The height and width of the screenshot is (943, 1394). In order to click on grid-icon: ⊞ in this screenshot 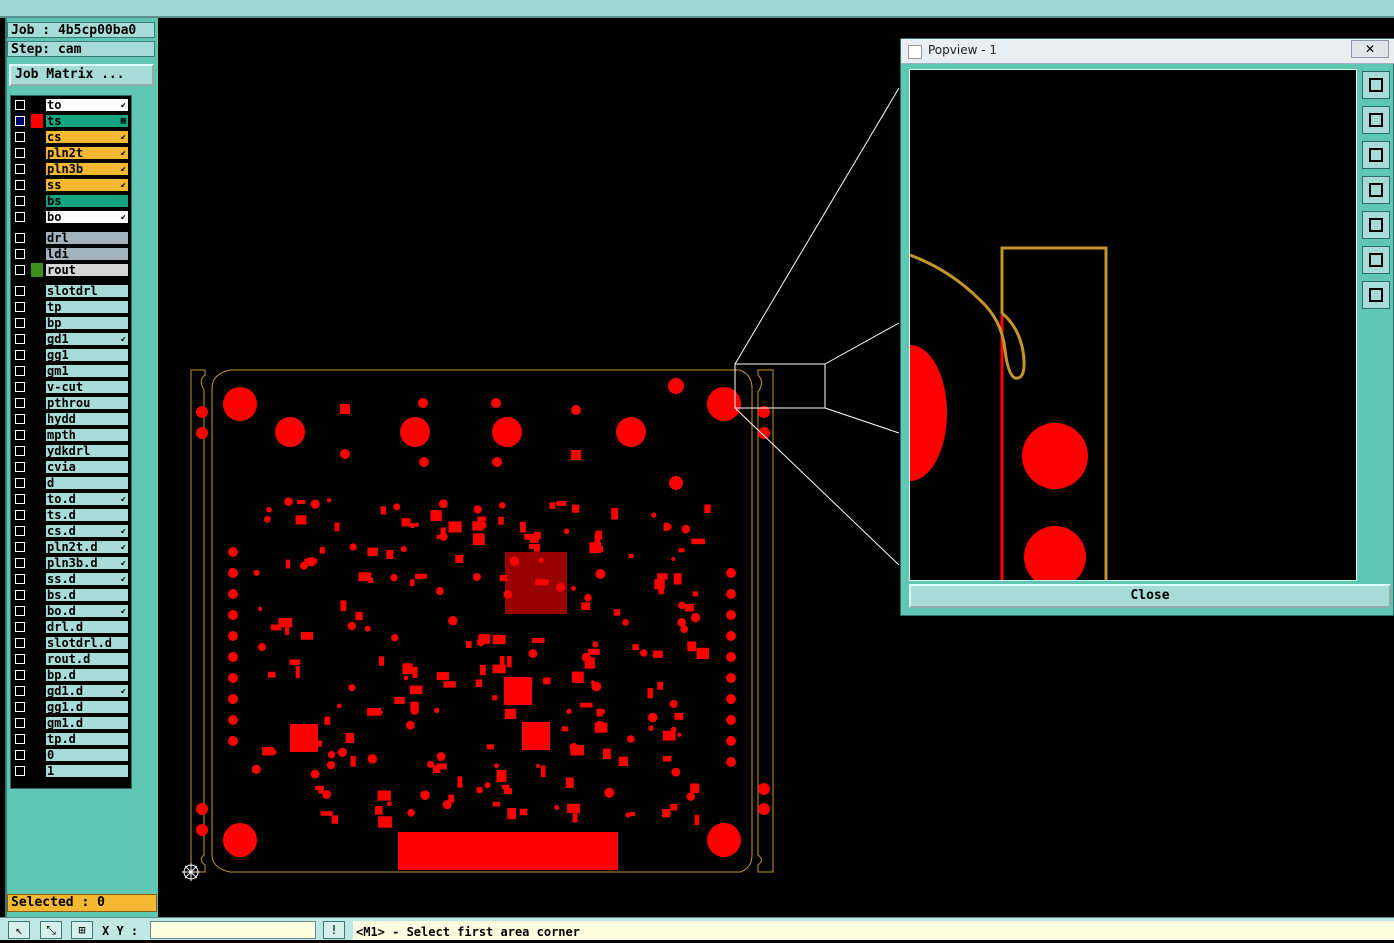, I will do `click(82, 930)`.